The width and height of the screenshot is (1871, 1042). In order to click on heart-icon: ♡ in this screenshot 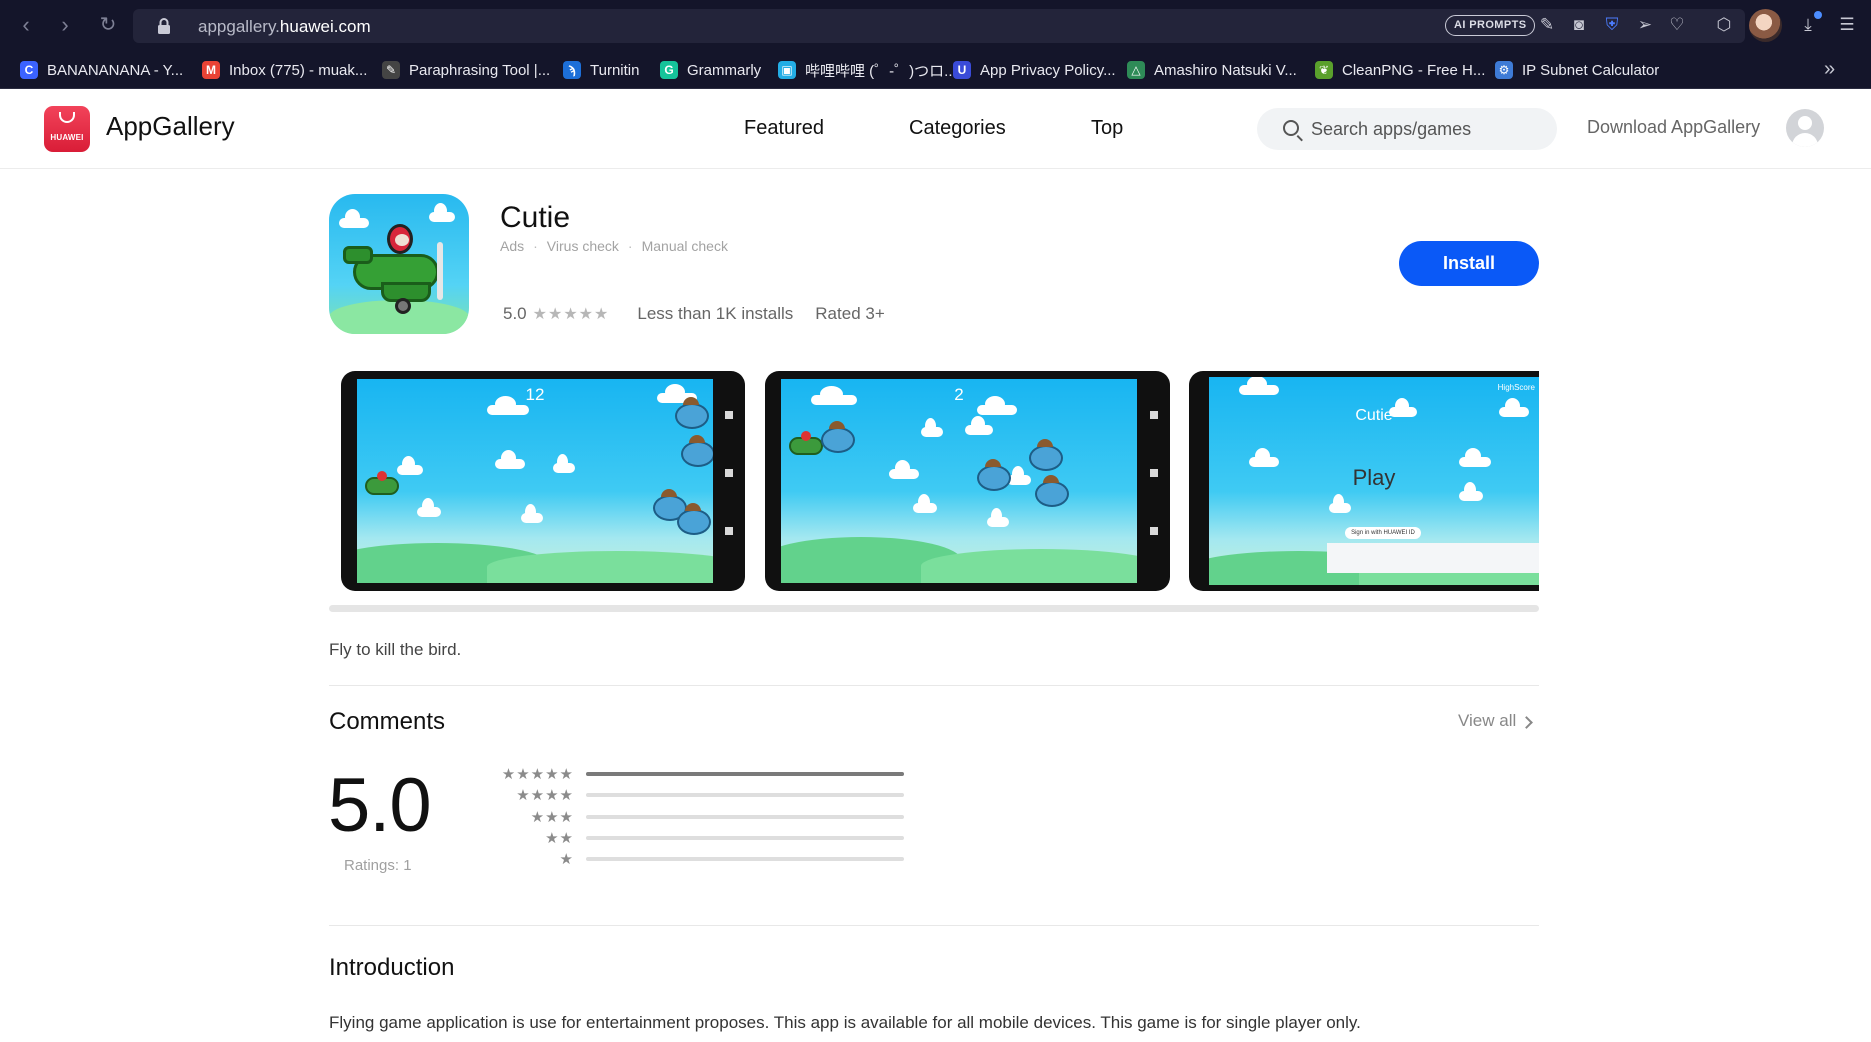, I will do `click(1677, 25)`.